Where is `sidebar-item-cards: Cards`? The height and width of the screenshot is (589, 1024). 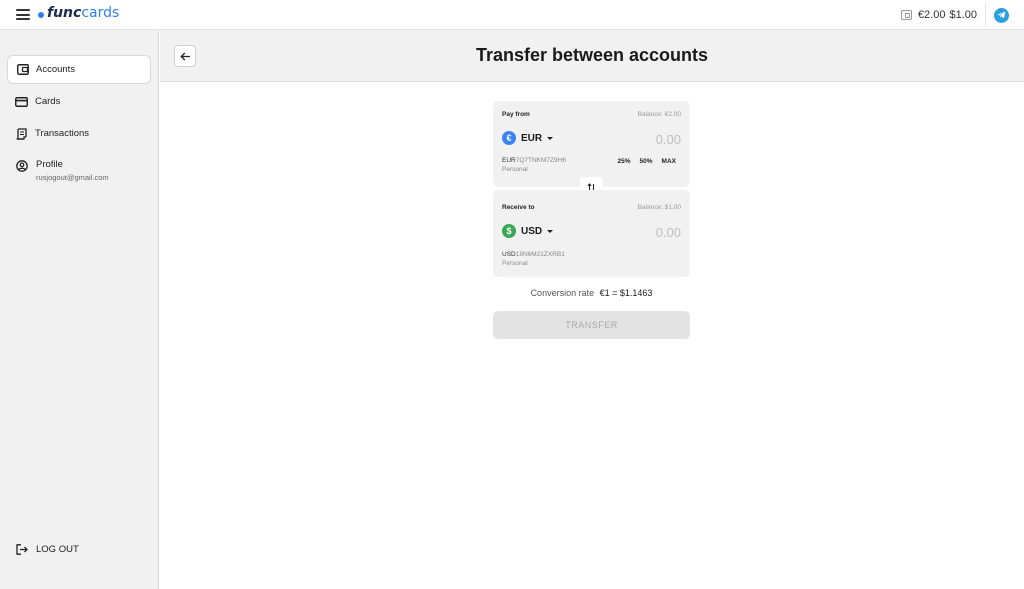
sidebar-item-cards: Cards is located at coordinates (79, 101).